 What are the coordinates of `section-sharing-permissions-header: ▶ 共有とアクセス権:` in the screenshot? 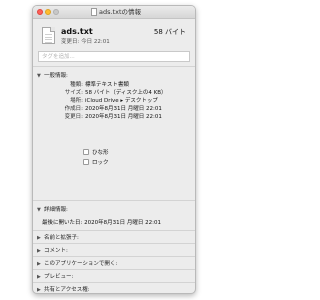 It's located at (63, 289).